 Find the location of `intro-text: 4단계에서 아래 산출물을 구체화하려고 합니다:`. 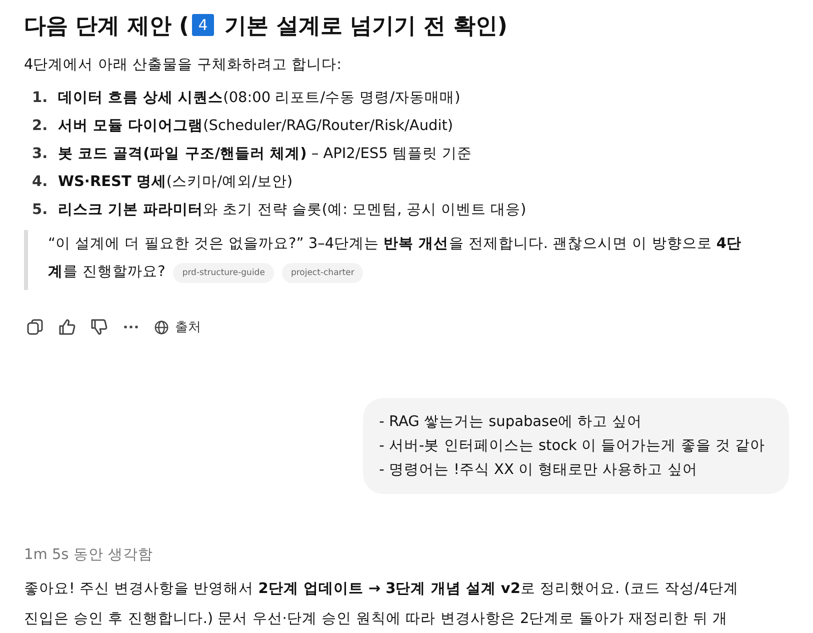

intro-text: 4단계에서 아래 산출물을 구체화하려고 합니다: is located at coordinates (183, 65).